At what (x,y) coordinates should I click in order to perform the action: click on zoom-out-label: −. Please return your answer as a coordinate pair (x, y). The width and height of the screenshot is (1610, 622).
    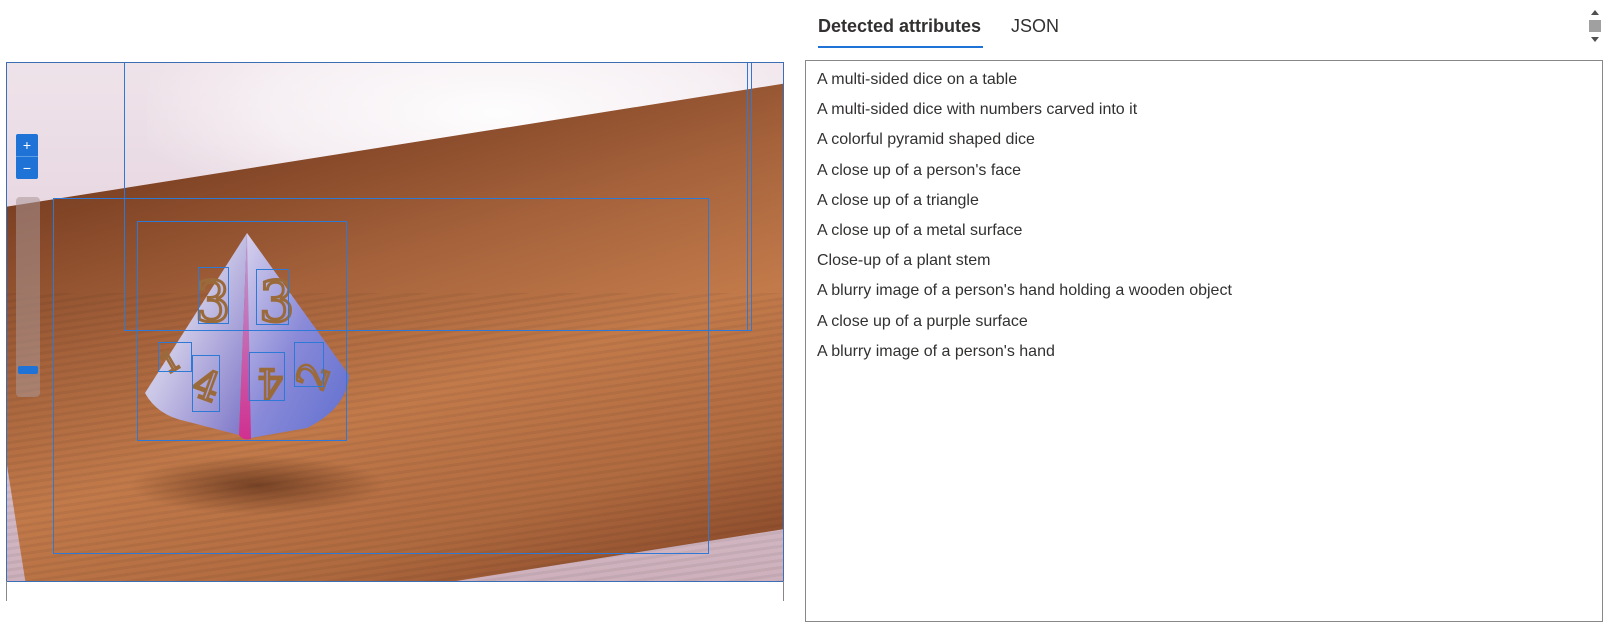
    Looking at the image, I should click on (27, 168).